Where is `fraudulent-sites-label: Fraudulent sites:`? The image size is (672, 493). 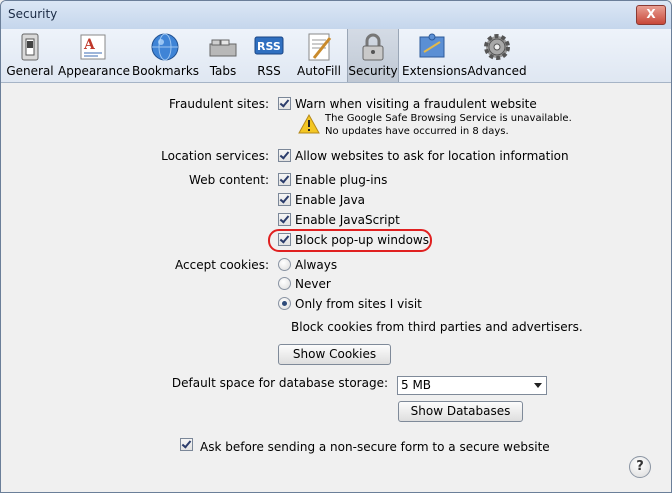 fraudulent-sites-label: Fraudulent sites: is located at coordinates (219, 104).